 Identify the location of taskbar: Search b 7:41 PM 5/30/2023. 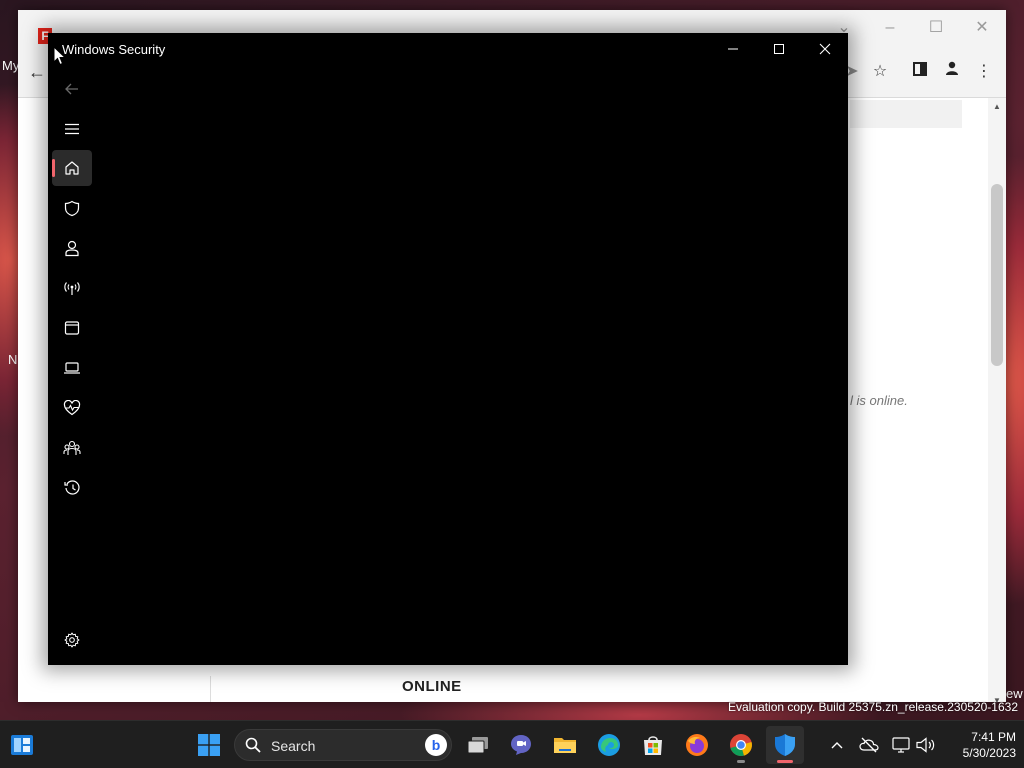
(512, 744).